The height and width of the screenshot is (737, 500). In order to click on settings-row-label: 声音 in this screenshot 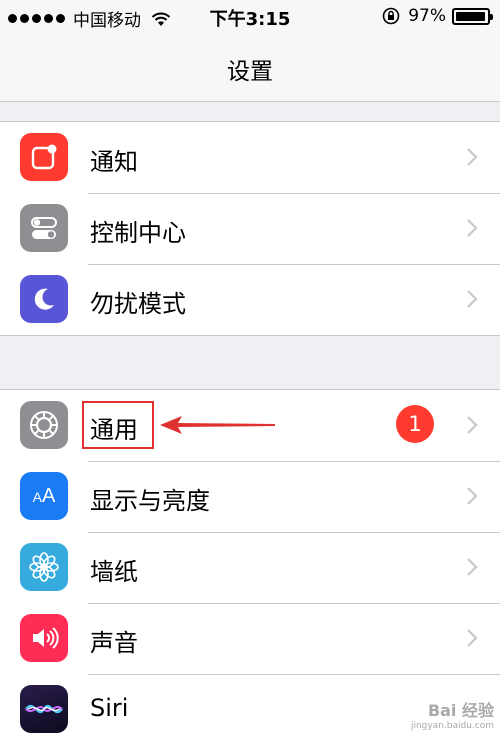, I will do `click(114, 643)`.